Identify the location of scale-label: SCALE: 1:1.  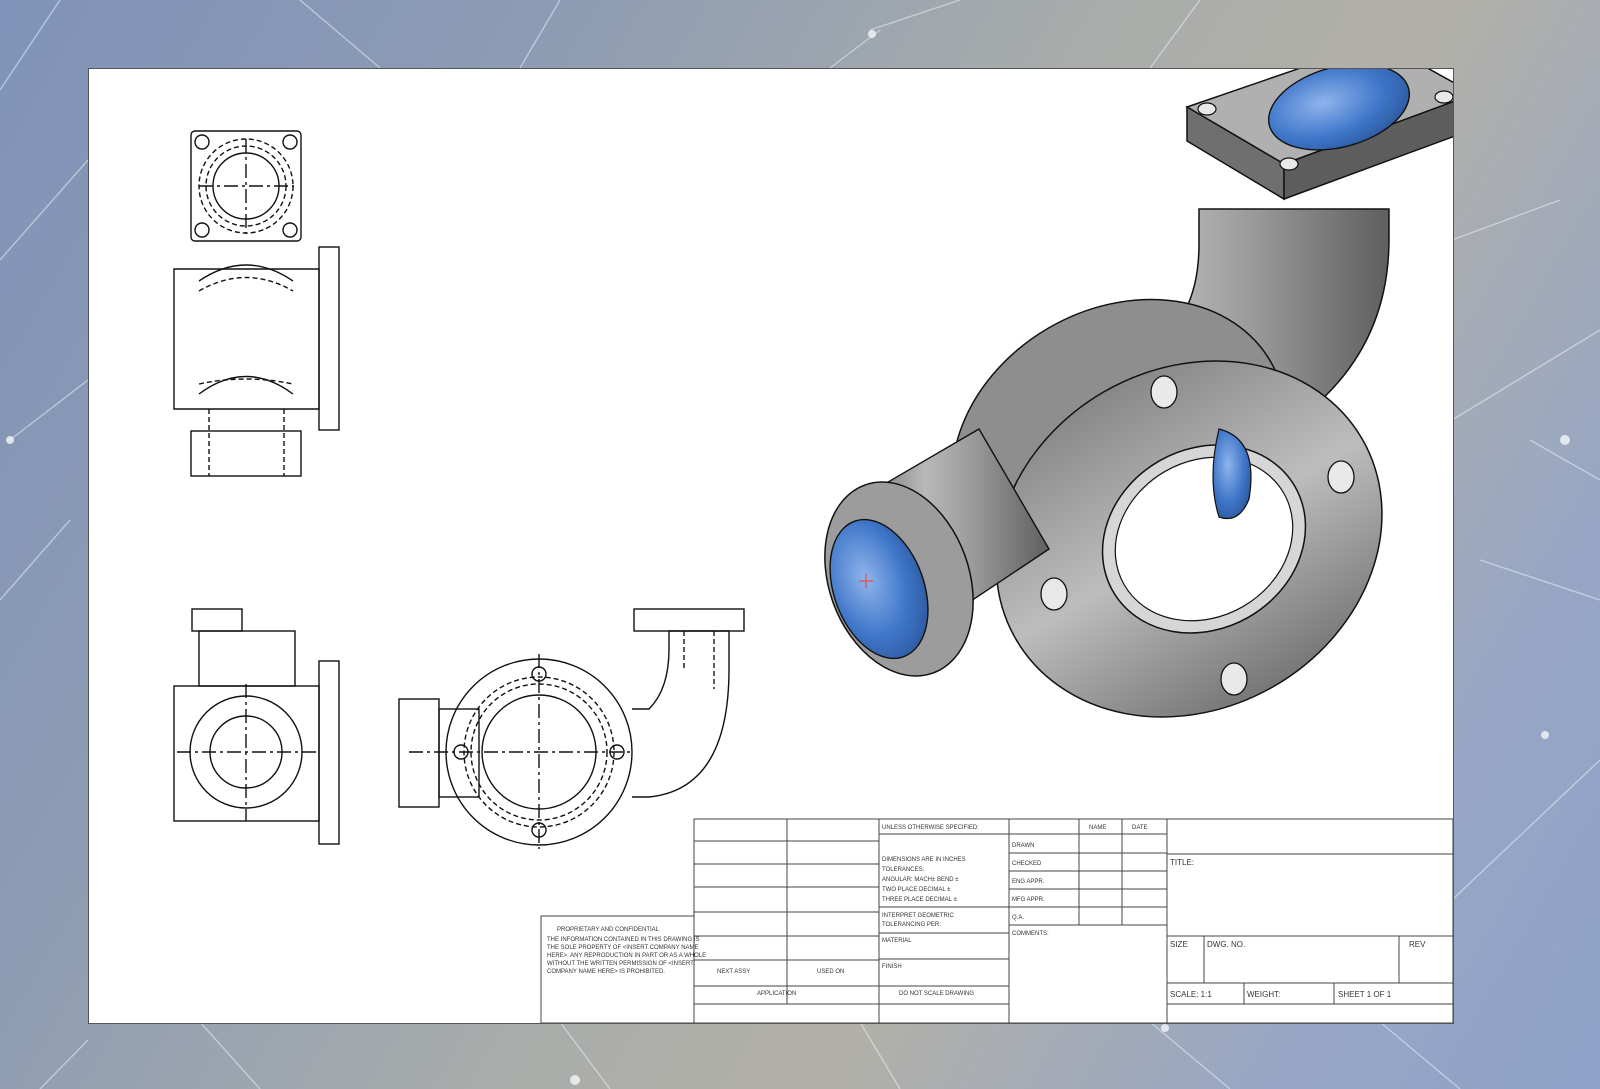
(1191, 994).